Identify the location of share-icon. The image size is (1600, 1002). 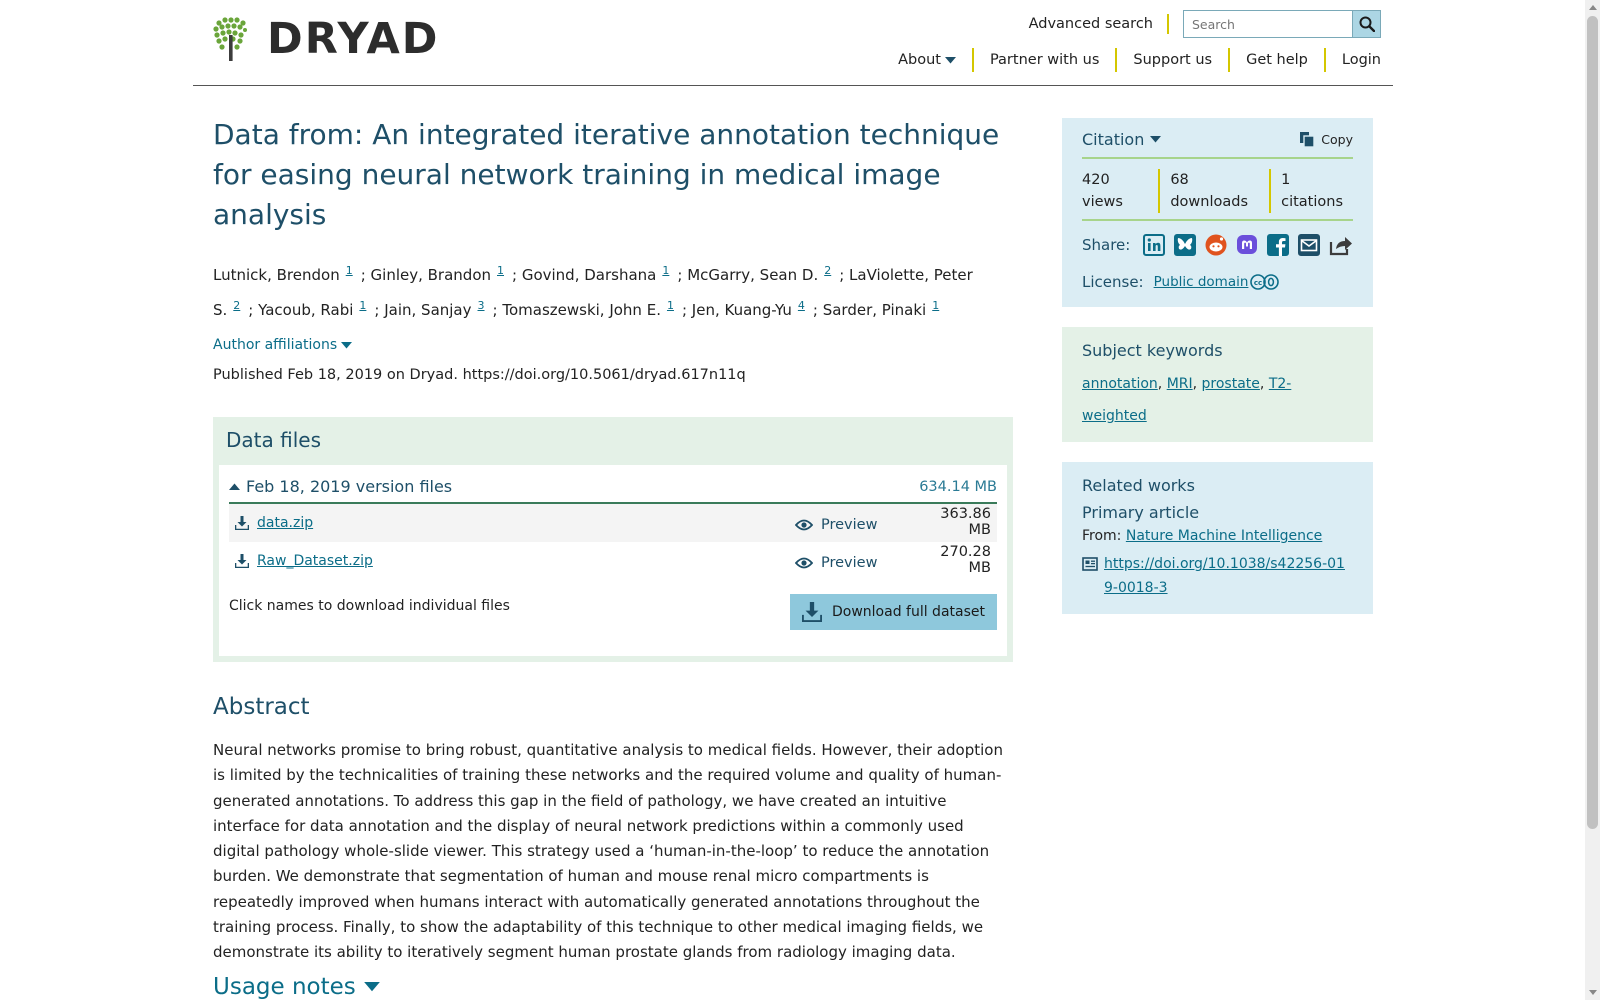
(1341, 245).